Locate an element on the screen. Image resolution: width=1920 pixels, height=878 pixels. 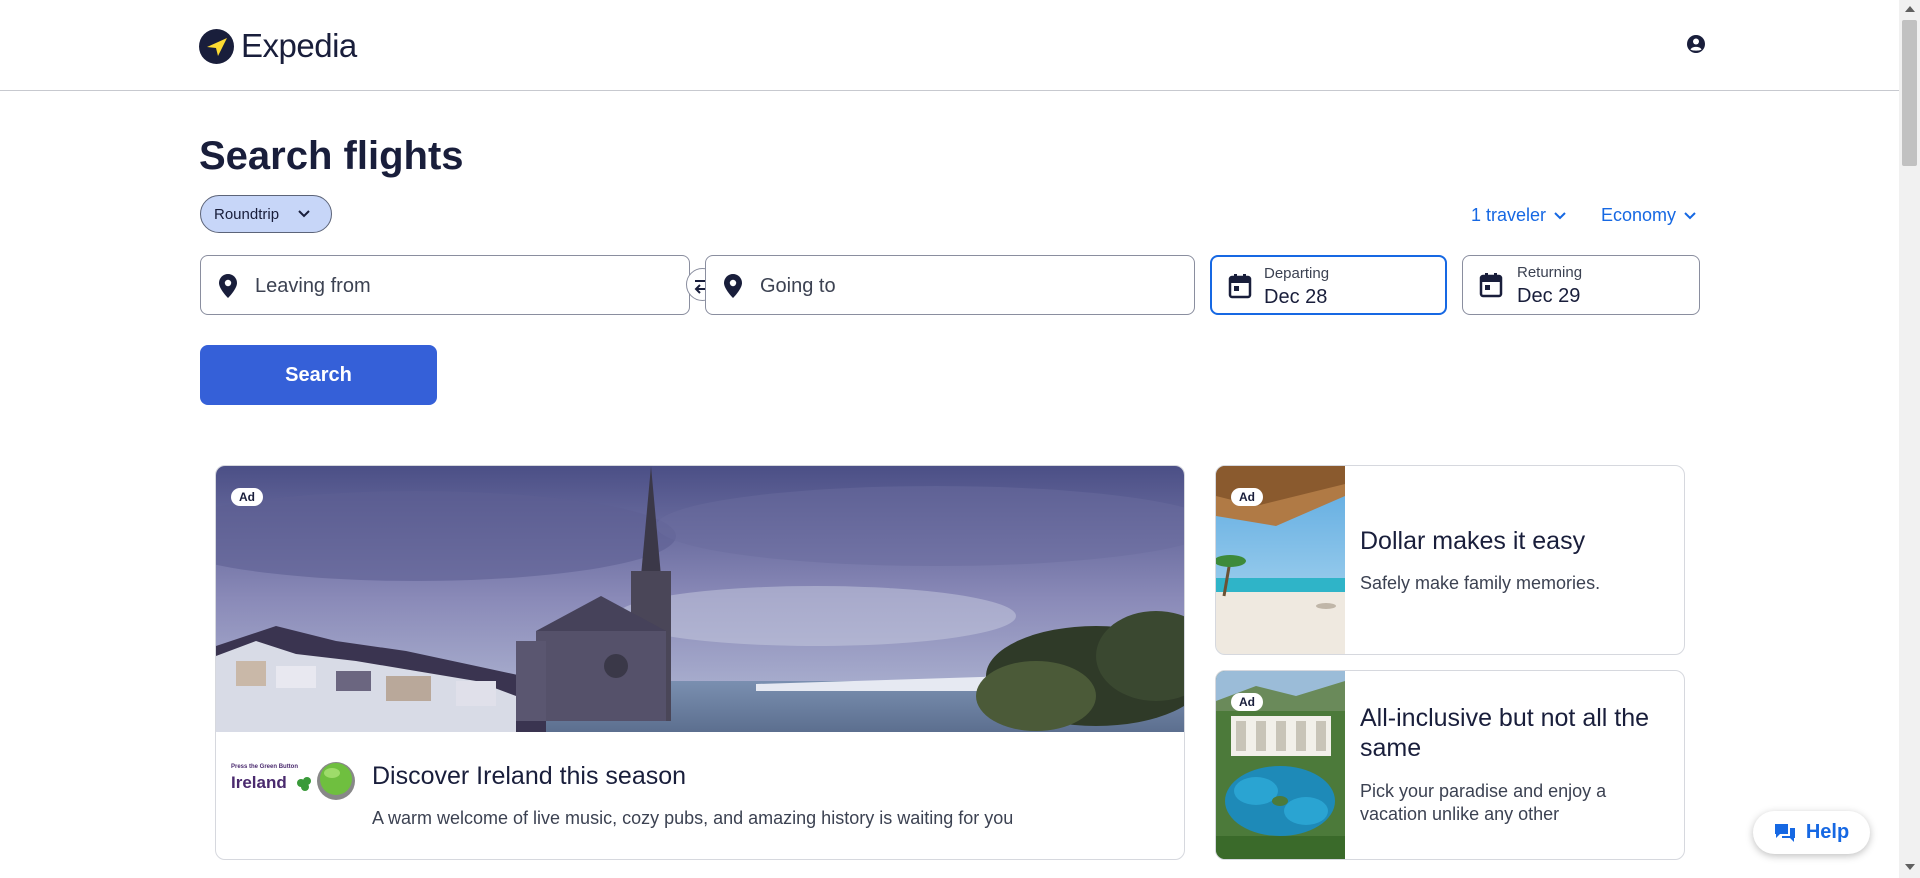
departing-value: Dec 28 is located at coordinates (1296, 297).